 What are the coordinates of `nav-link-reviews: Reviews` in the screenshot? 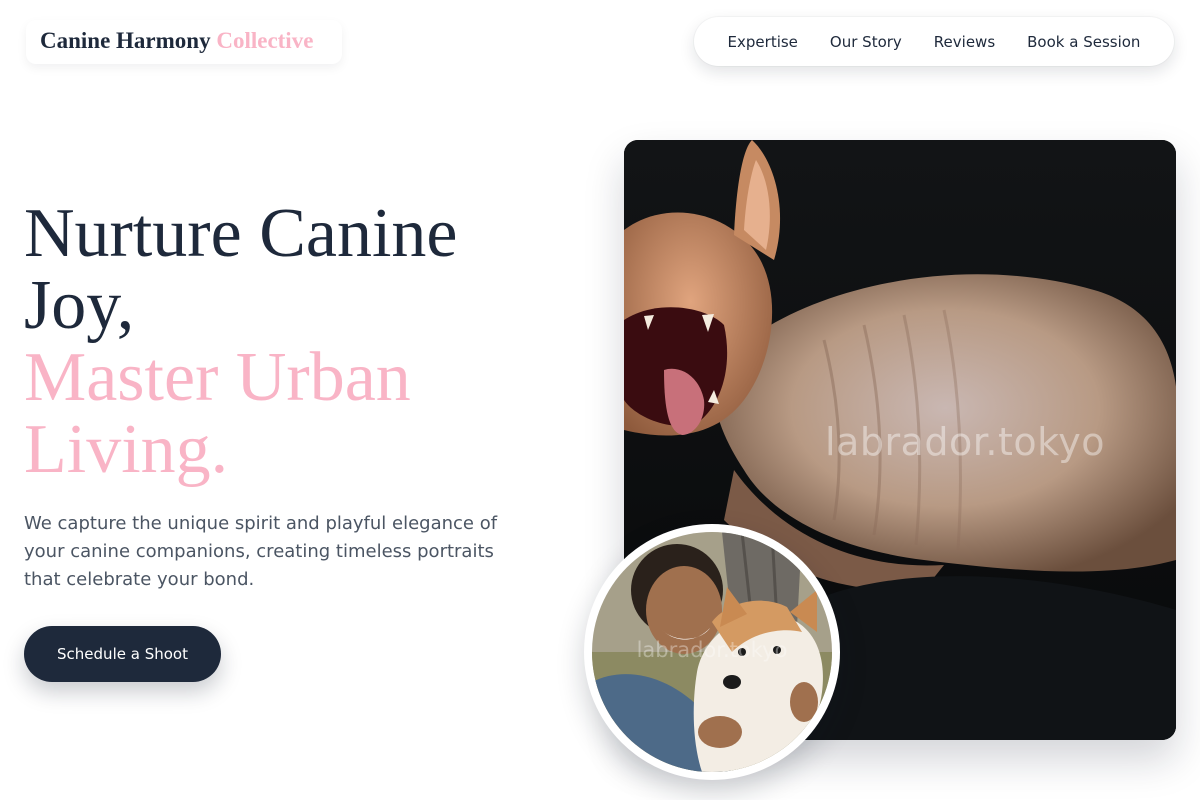 It's located at (964, 42).